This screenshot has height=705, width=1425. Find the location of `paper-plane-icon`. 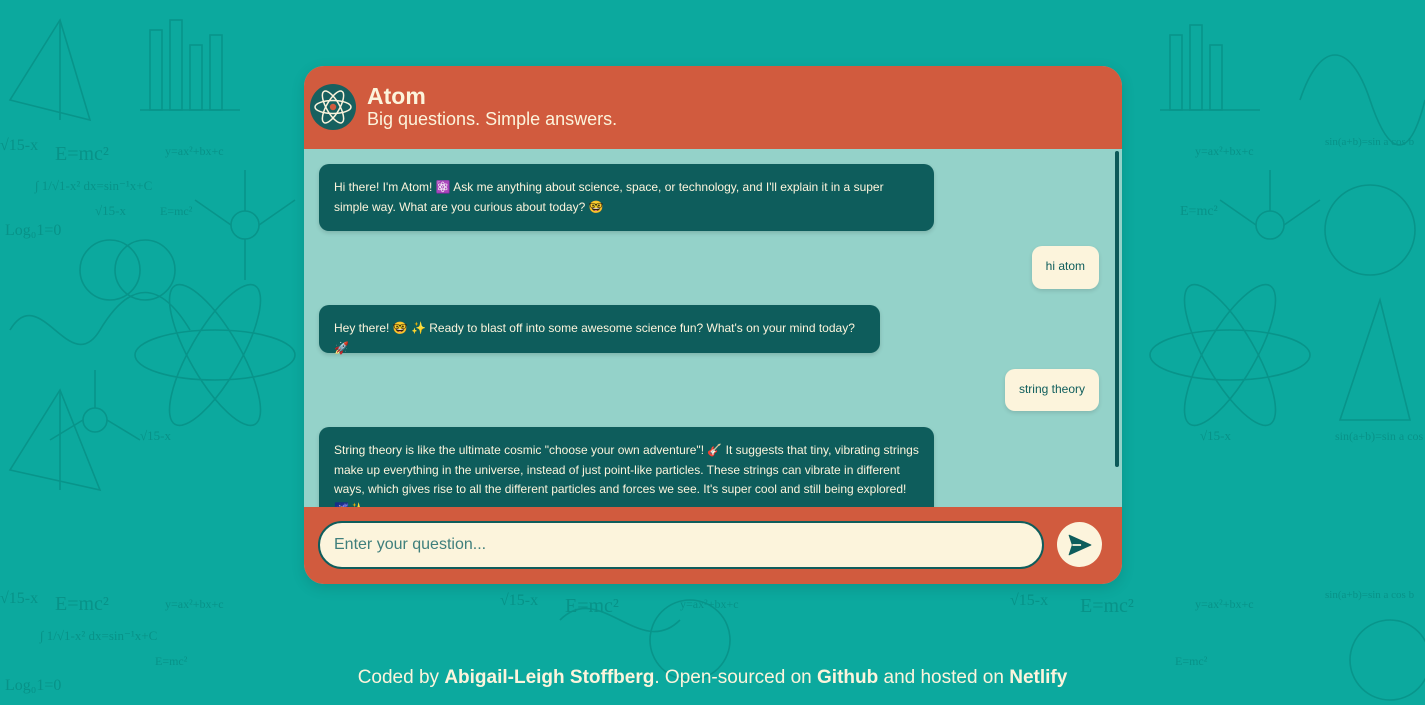

paper-plane-icon is located at coordinates (1079, 544).